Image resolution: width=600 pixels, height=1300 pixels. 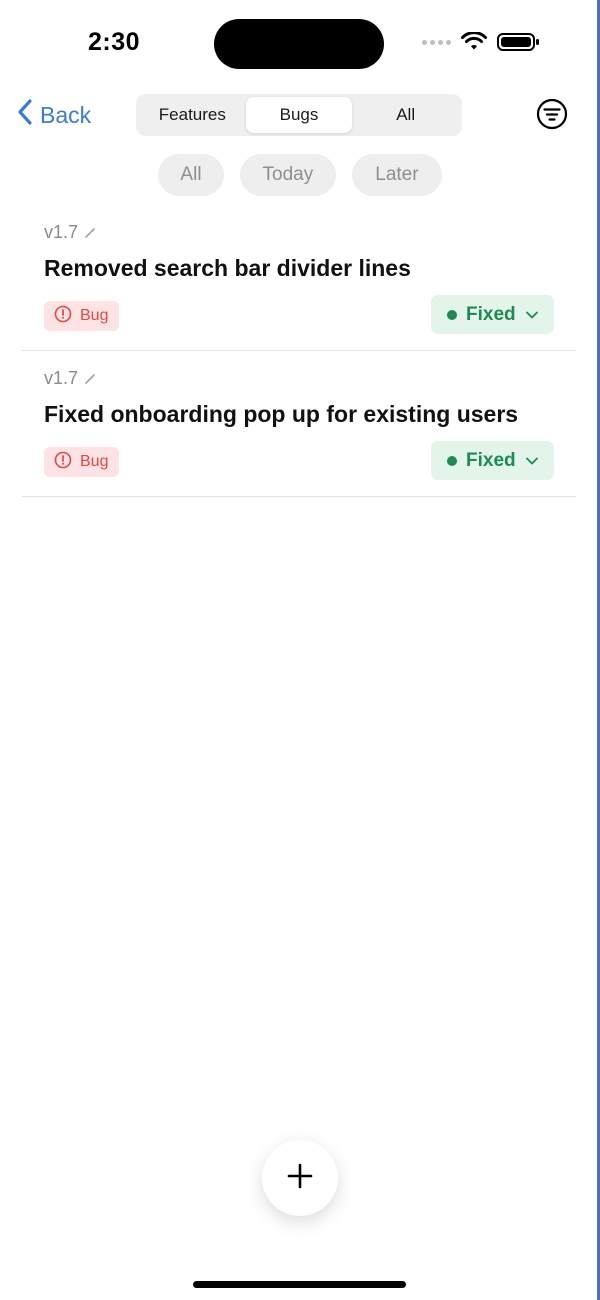 What do you see at coordinates (114, 42) in the screenshot?
I see `status-time: 2:30` at bounding box center [114, 42].